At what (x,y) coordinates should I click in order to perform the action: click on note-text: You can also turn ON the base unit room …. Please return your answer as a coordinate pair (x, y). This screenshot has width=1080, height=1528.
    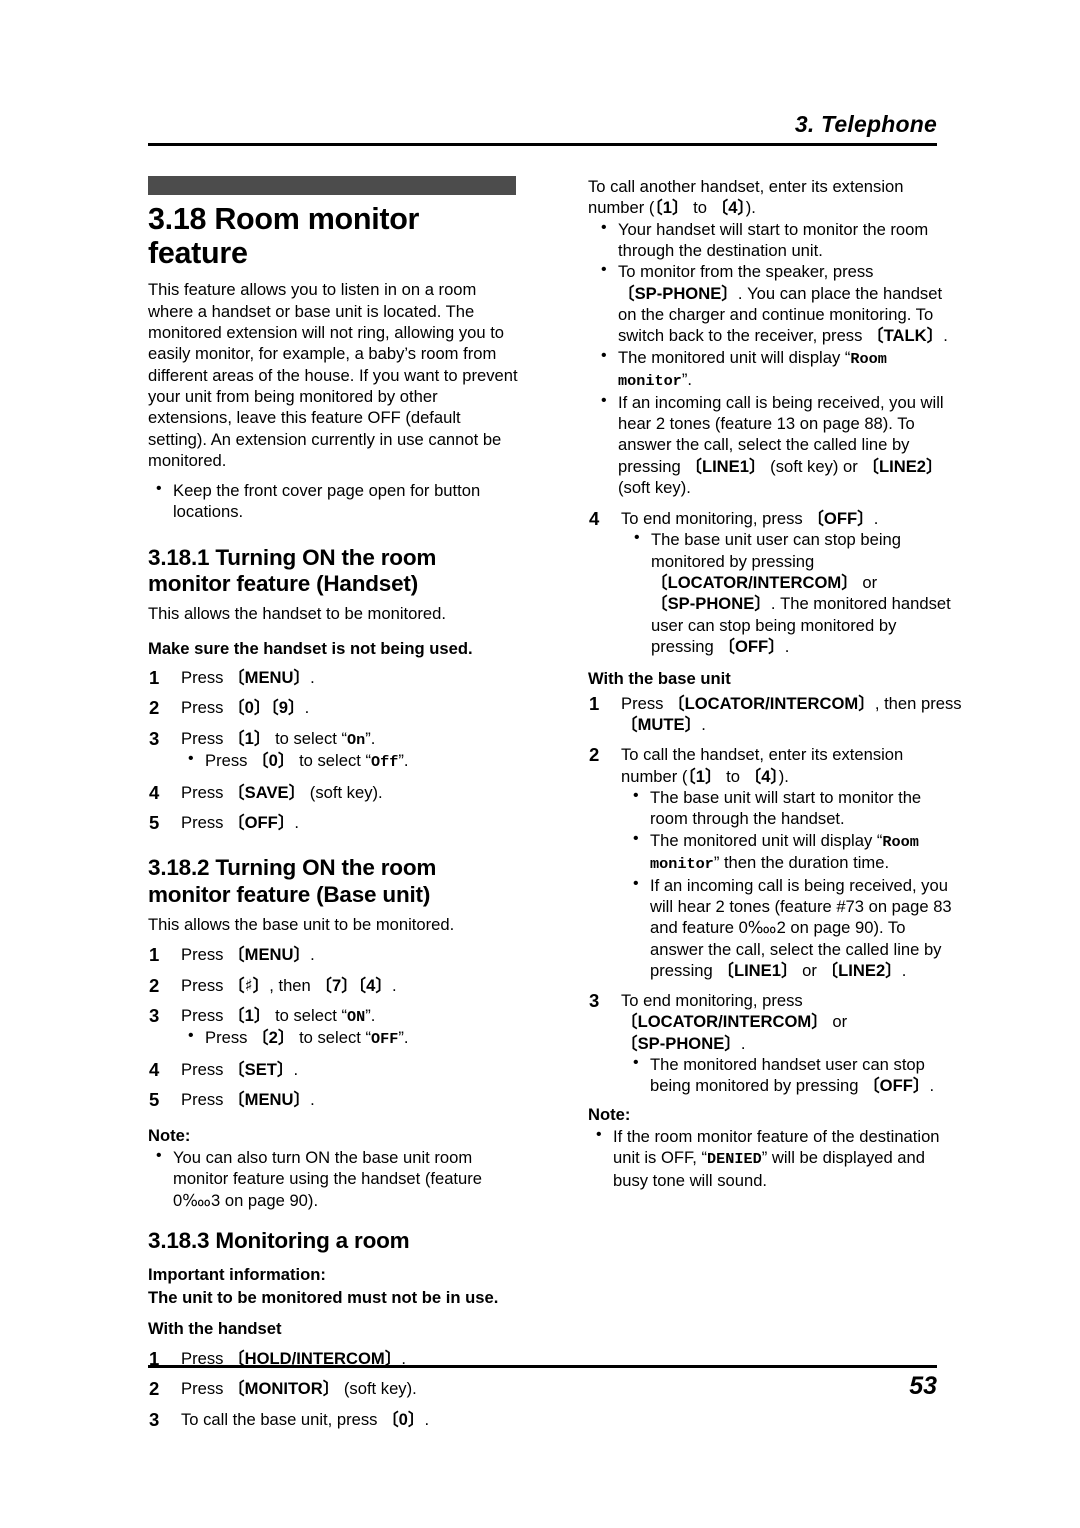
    Looking at the image, I should click on (328, 1178).